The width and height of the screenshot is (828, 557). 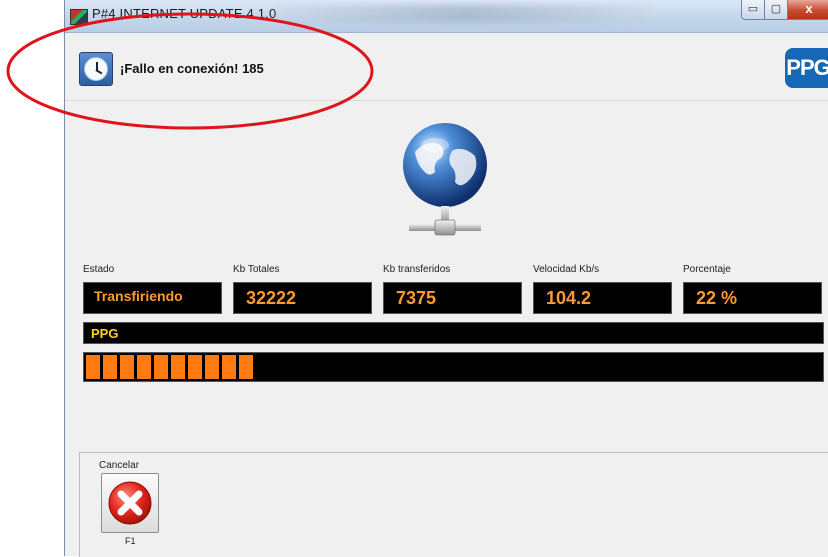 What do you see at coordinates (453, 333) in the screenshot?
I see `current-item-bar: PPG` at bounding box center [453, 333].